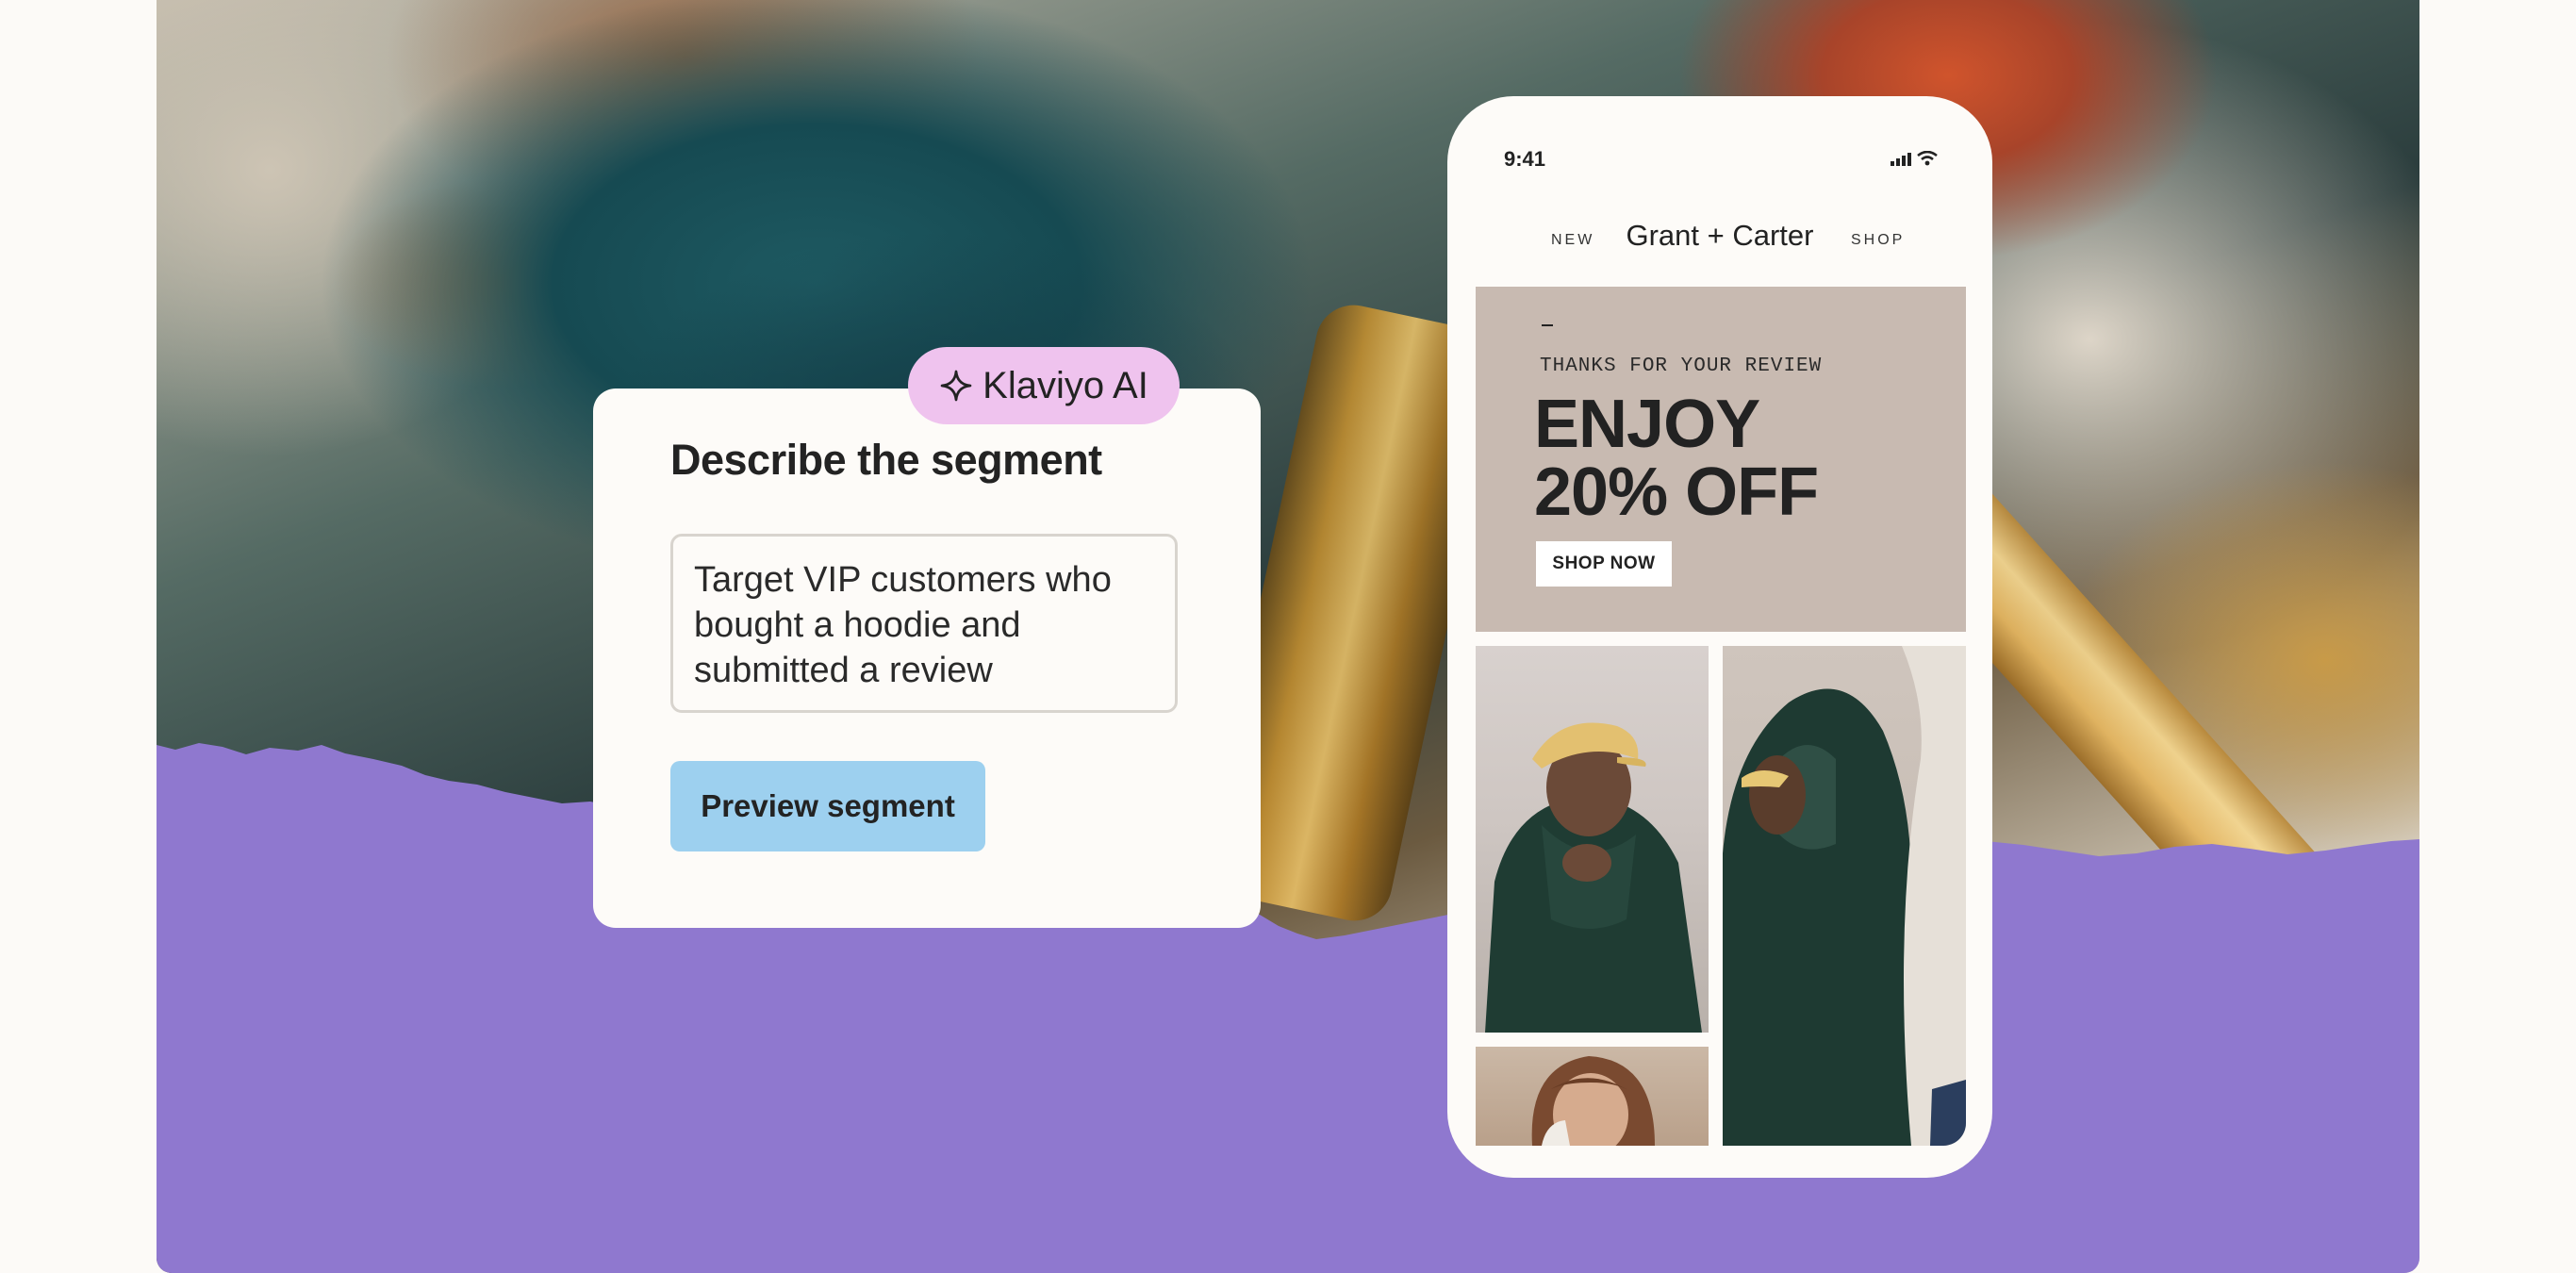 Image resolution: width=2576 pixels, height=1273 pixels. Describe the element at coordinates (1927, 159) in the screenshot. I see `wifi-icon` at that location.